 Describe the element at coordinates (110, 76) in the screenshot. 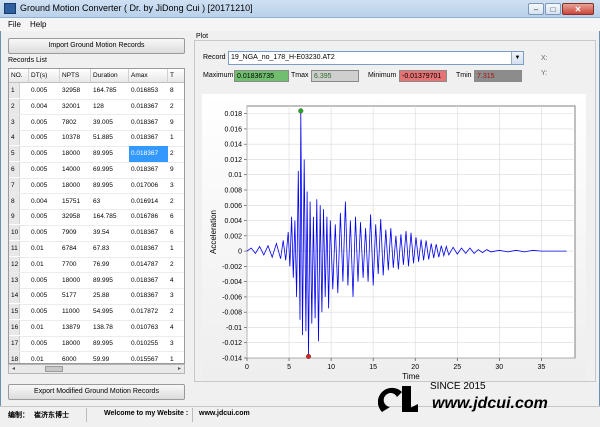

I see `column-header: Duration` at that location.